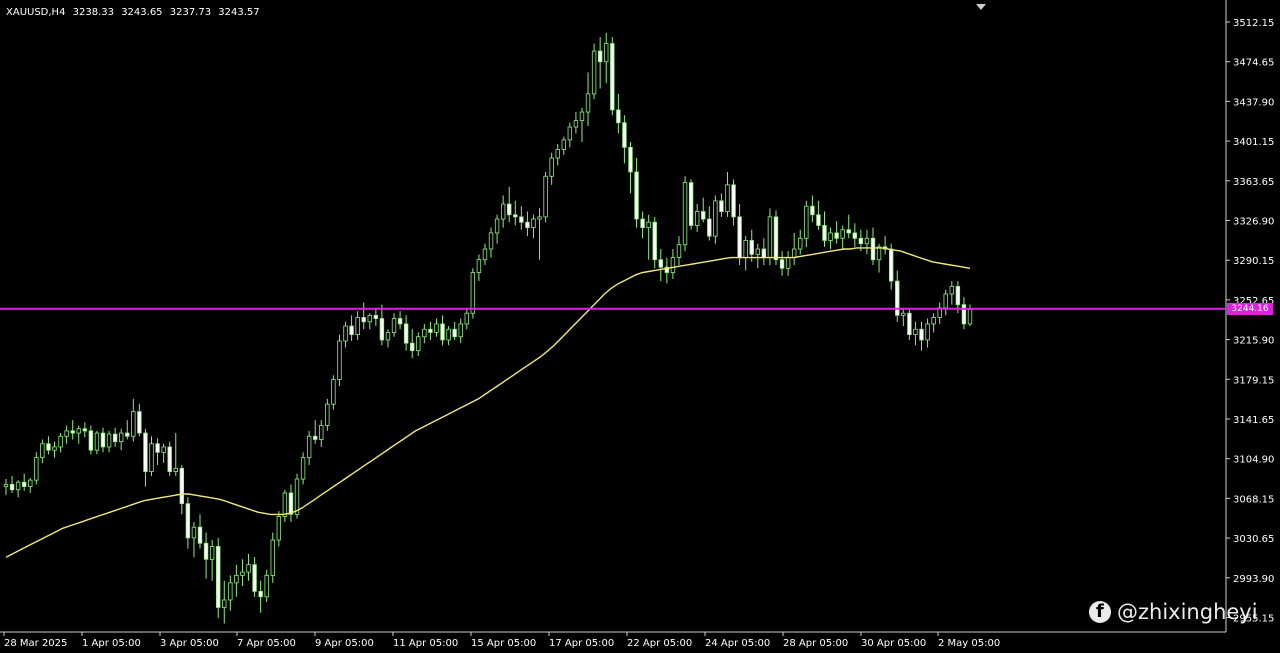 This screenshot has height=653, width=1280. What do you see at coordinates (981, 7) in the screenshot?
I see `chart-shift-marker` at bounding box center [981, 7].